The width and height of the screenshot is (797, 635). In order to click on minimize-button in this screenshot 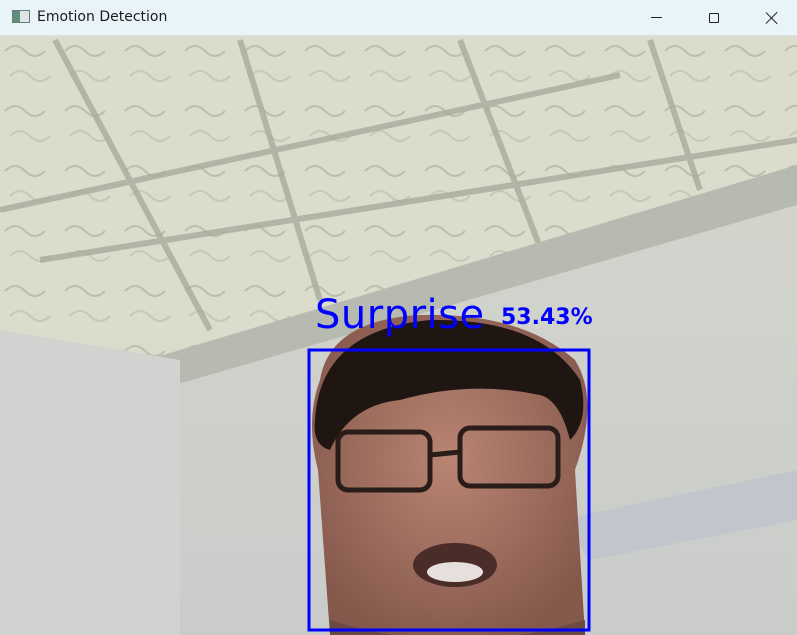, I will do `click(656, 17)`.